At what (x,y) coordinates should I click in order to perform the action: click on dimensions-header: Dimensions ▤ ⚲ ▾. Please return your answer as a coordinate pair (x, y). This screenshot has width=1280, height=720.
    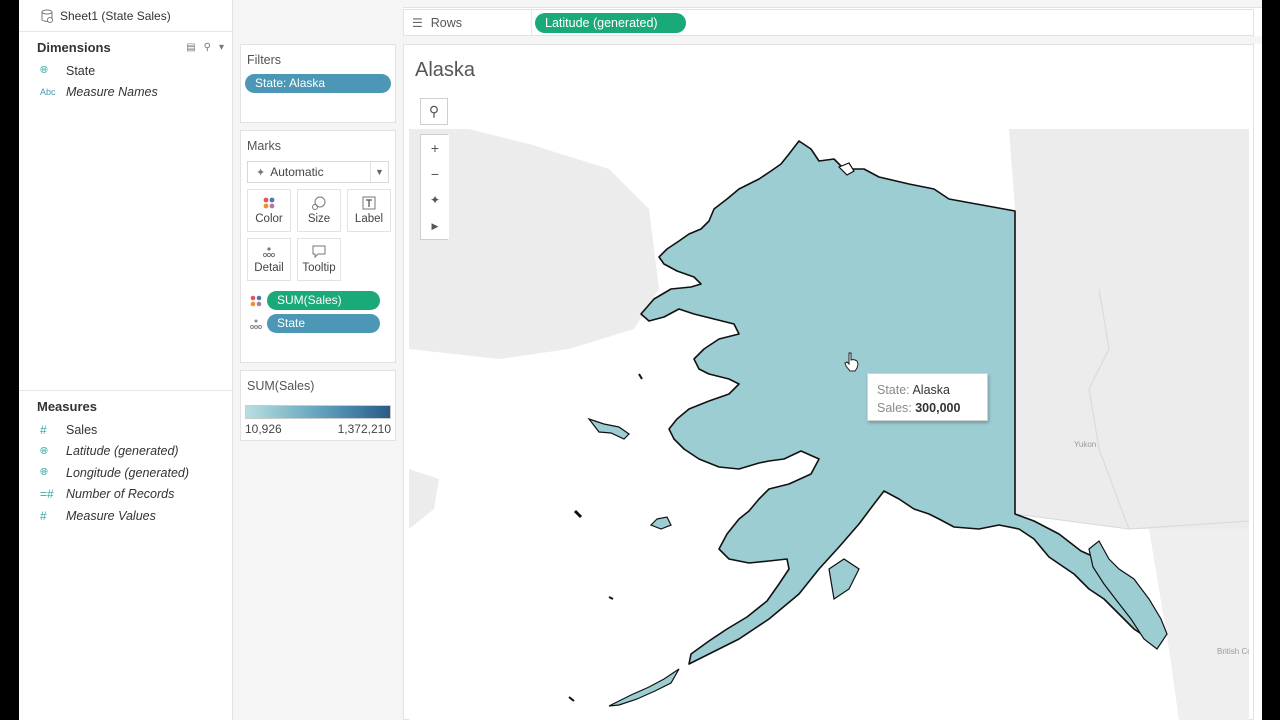
    Looking at the image, I should click on (125, 47).